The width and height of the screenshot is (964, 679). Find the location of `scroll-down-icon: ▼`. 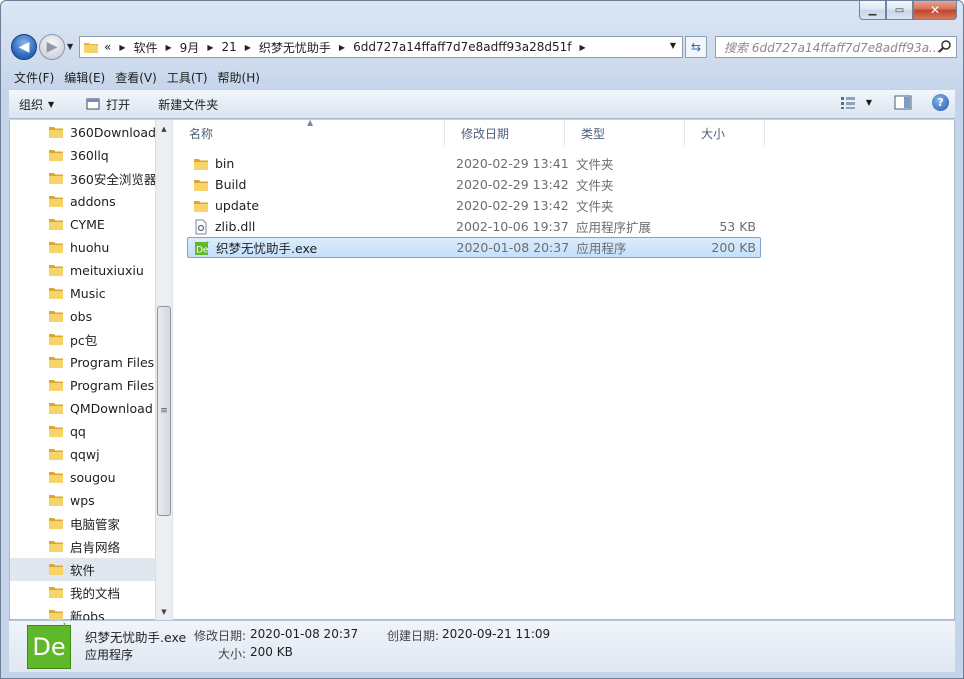

scroll-down-icon: ▼ is located at coordinates (164, 611).